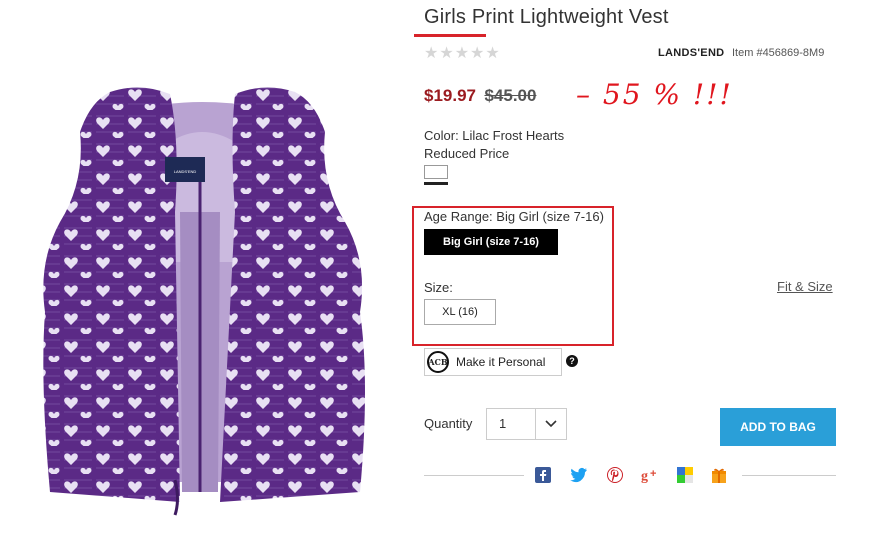  I want to click on vest-tag-text: LANDS'END, so click(185, 171).